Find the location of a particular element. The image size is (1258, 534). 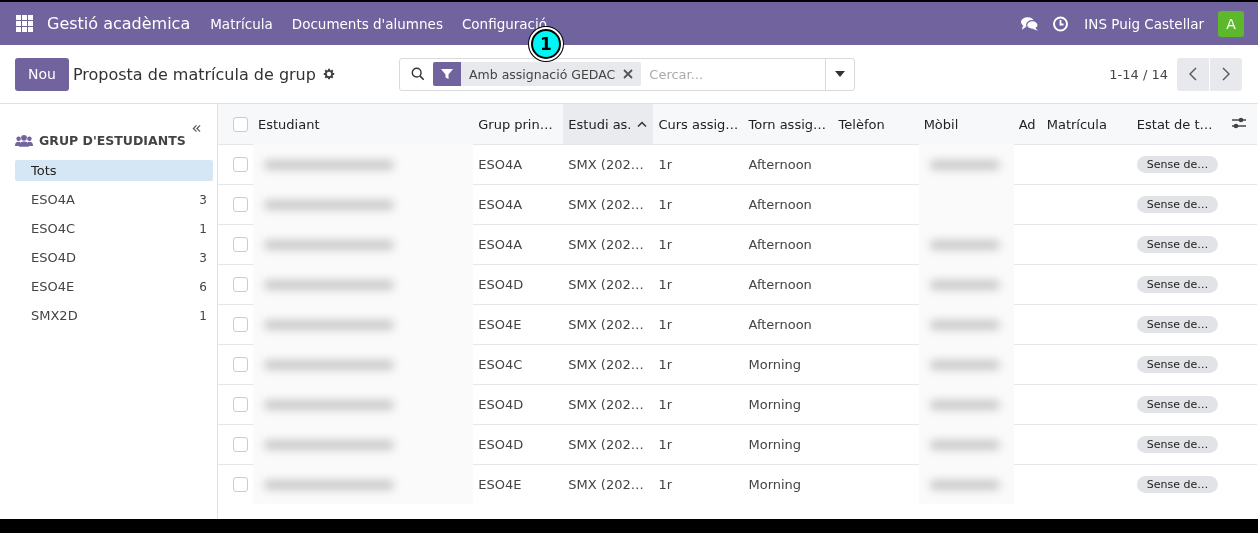

next-button is located at coordinates (1226, 74).